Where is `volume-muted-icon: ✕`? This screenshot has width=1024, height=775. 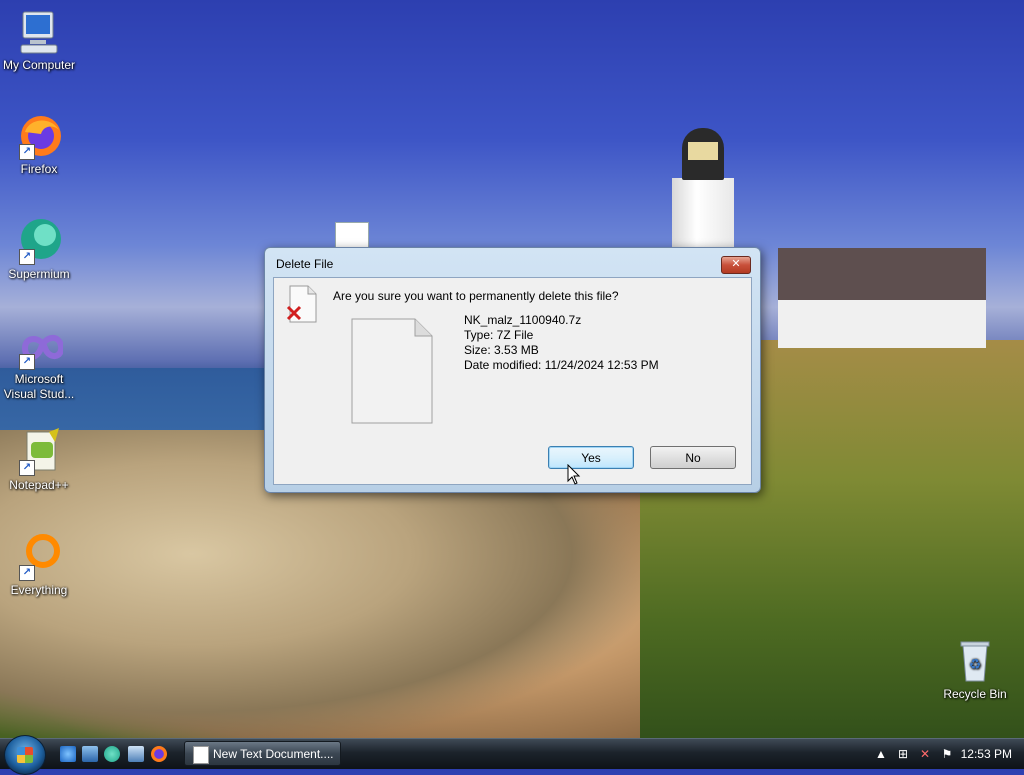
volume-muted-icon: ✕ is located at coordinates (925, 754).